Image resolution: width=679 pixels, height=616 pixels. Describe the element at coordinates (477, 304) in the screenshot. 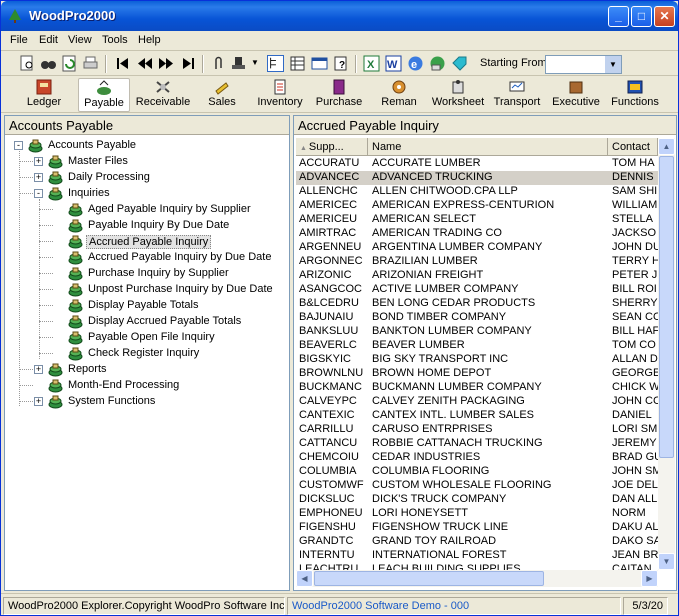

I see `table-row: B&LCEDRU BEN LONG CEDAR PRODUCTS SHERRY` at that location.